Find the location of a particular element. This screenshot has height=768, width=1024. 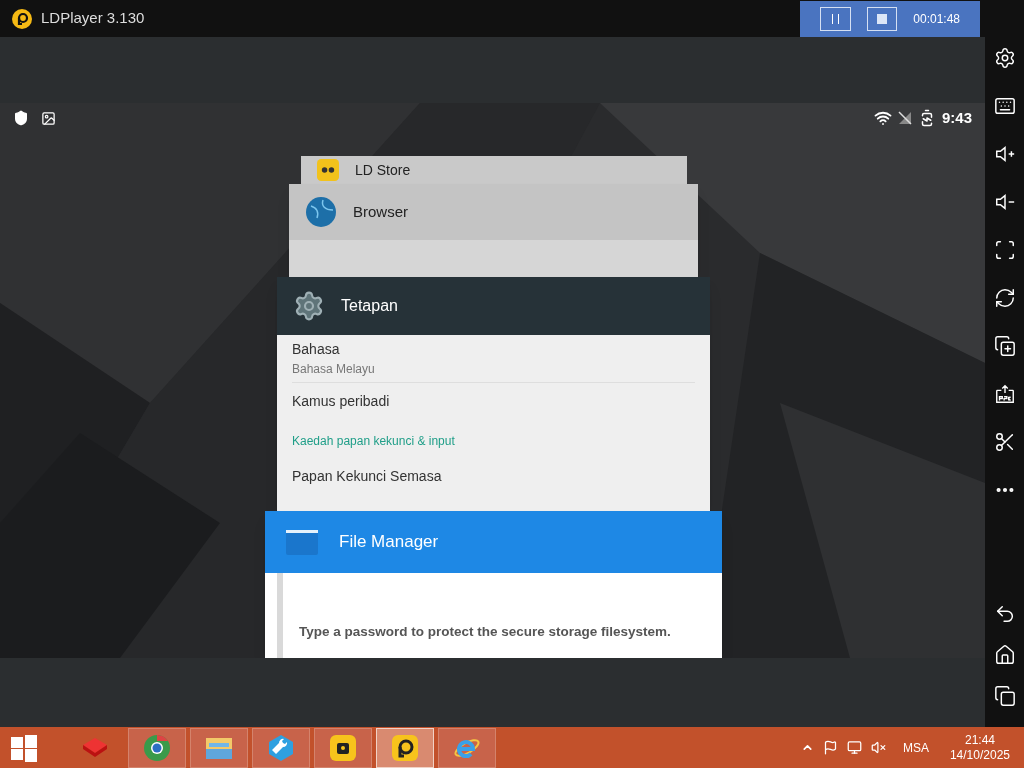

flag-icon is located at coordinates (830, 747).